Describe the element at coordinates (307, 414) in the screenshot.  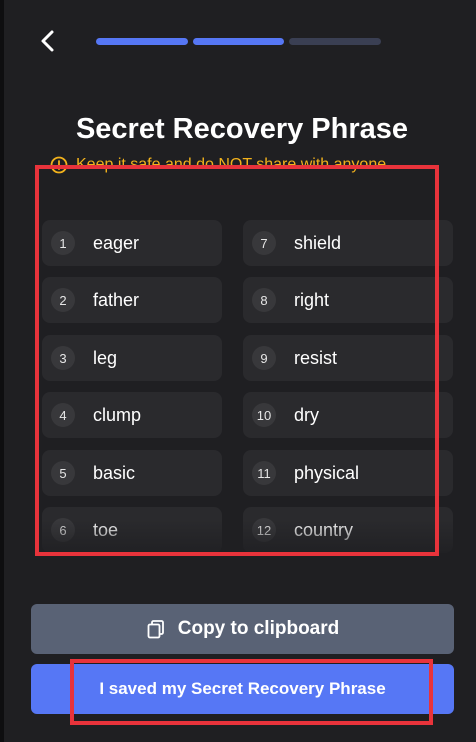
I see `word-text: dry` at that location.